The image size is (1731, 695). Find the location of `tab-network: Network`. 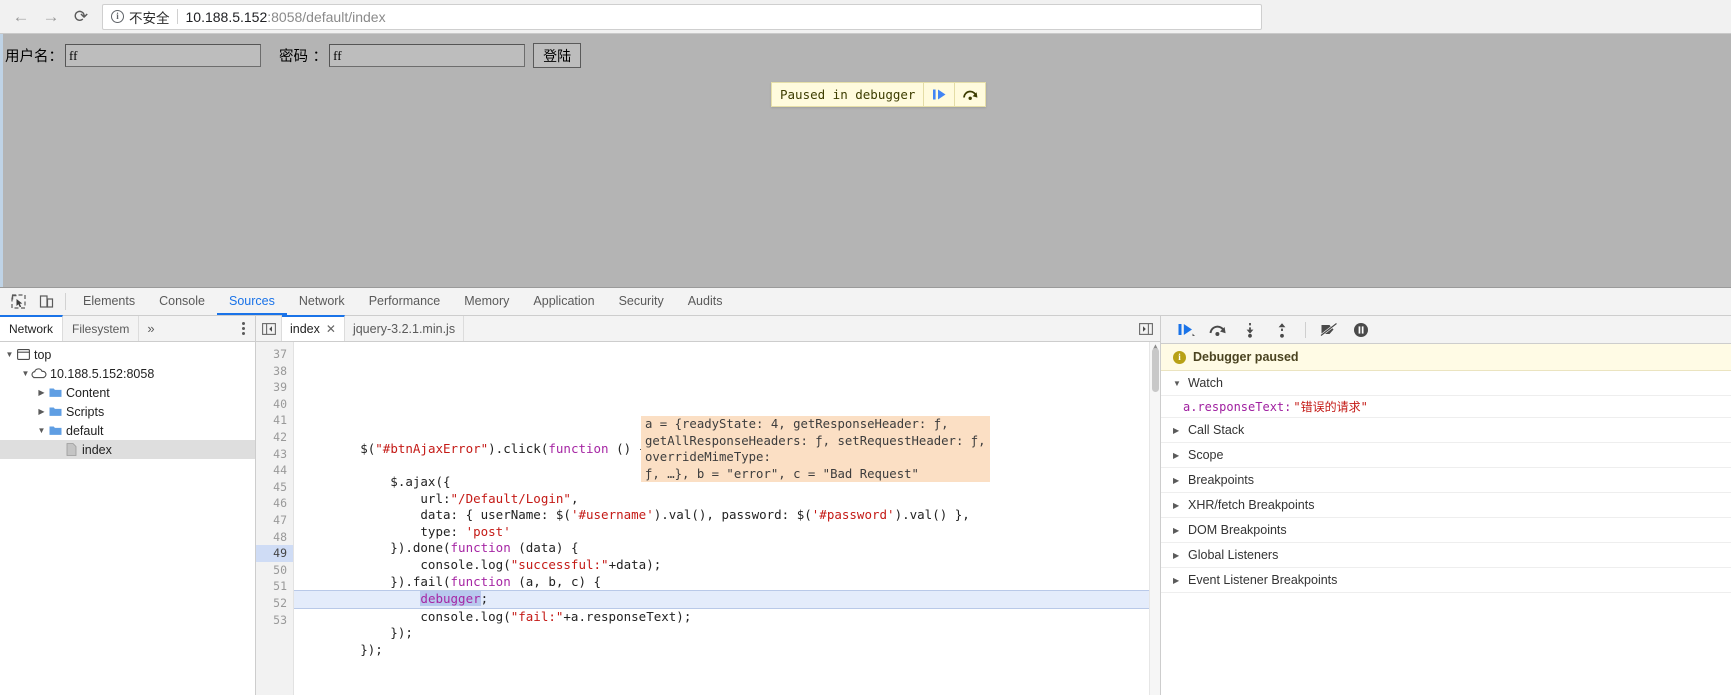

tab-network: Network is located at coordinates (322, 301).